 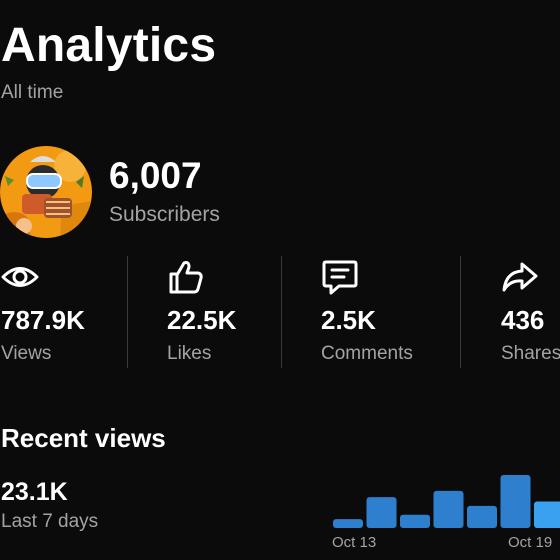 I want to click on stat-views: 787.9K Views, so click(x=61, y=313).